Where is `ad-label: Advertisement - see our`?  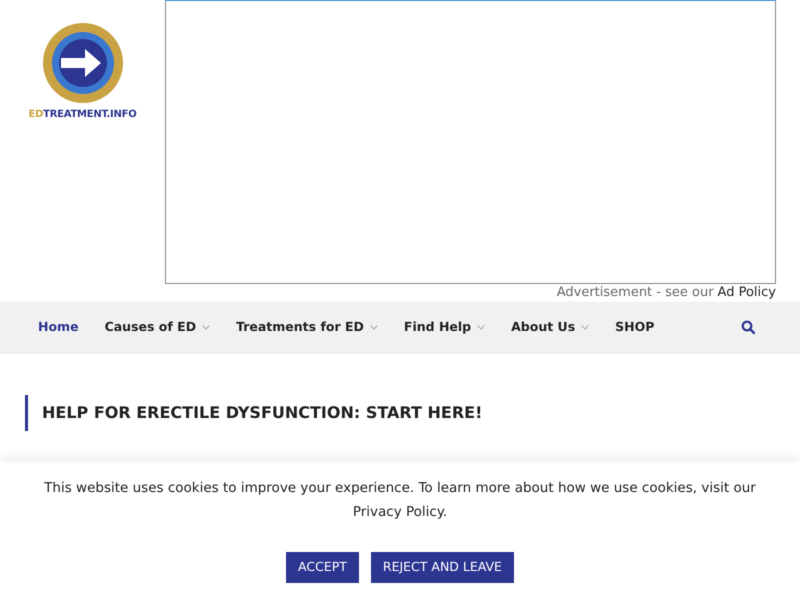
ad-label: Advertisement - see our is located at coordinates (635, 293).